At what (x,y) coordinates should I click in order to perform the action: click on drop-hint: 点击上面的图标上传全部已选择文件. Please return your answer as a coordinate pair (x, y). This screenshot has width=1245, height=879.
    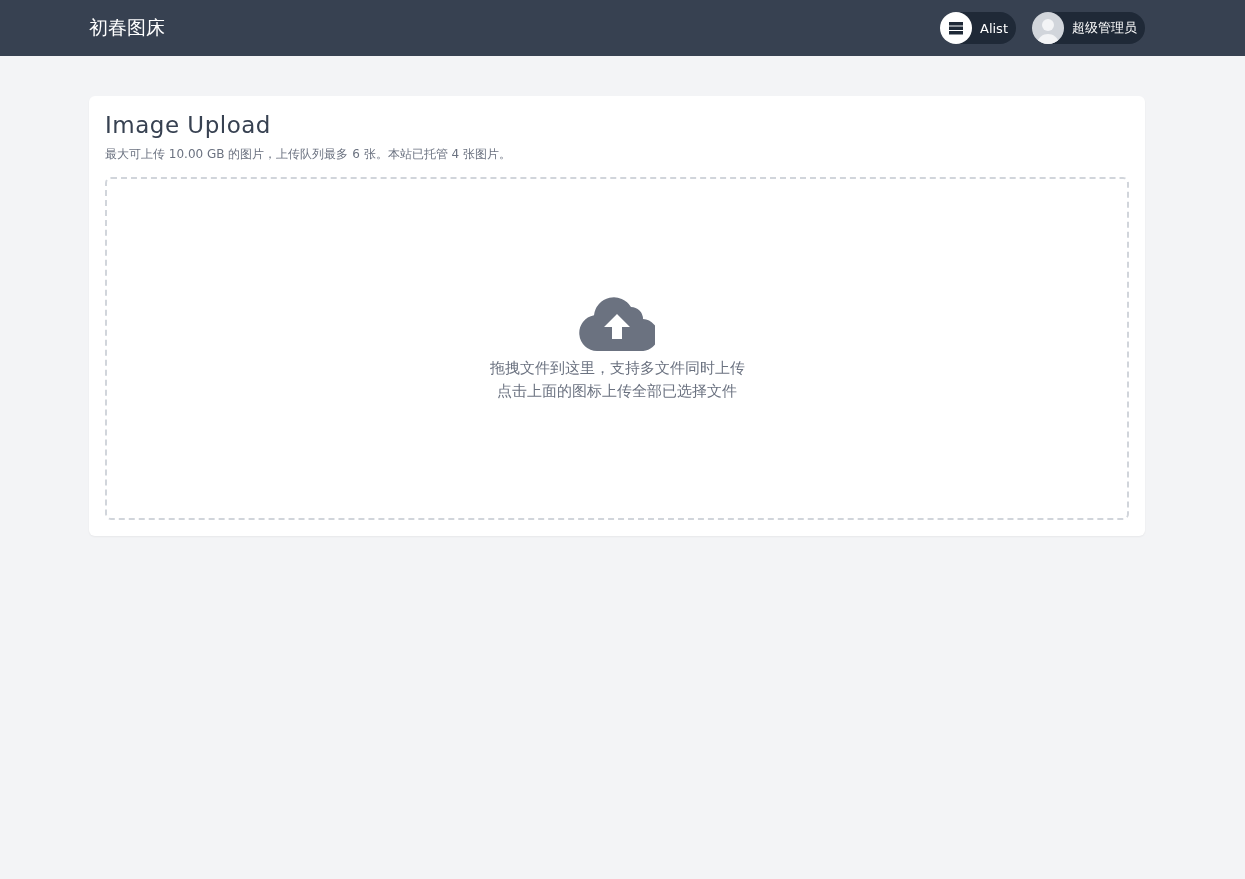
    Looking at the image, I should click on (617, 391).